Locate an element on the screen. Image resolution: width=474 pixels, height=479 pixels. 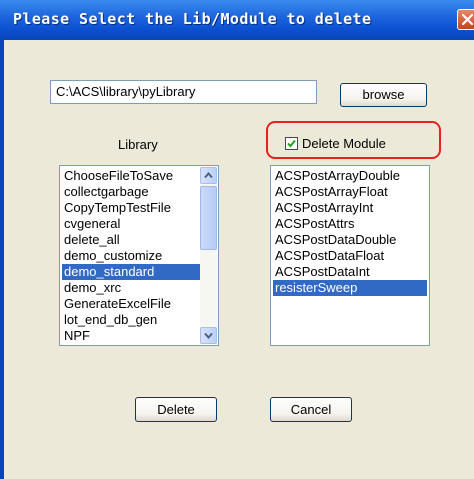
library-scrollbar is located at coordinates (208, 255).